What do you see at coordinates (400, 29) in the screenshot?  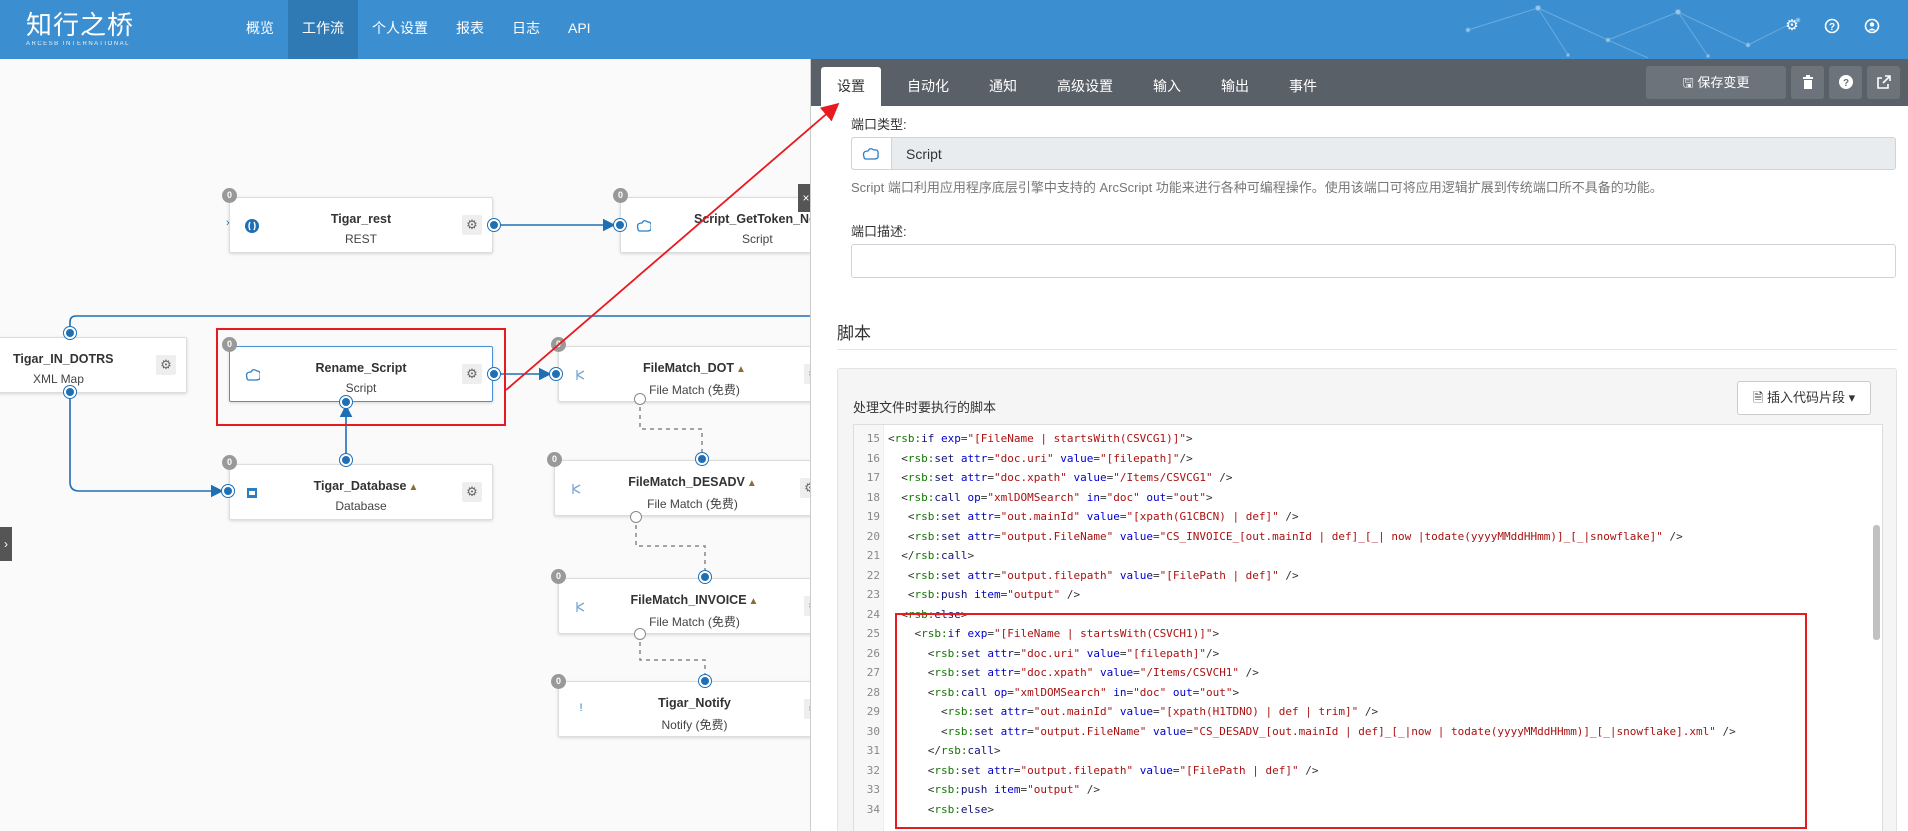 I see `nav-profile: 个人设置` at bounding box center [400, 29].